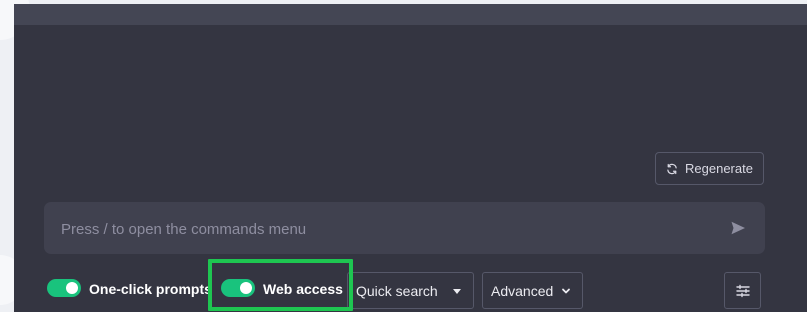 This screenshot has width=807, height=312. I want to click on chevron-down-icon, so click(566, 290).